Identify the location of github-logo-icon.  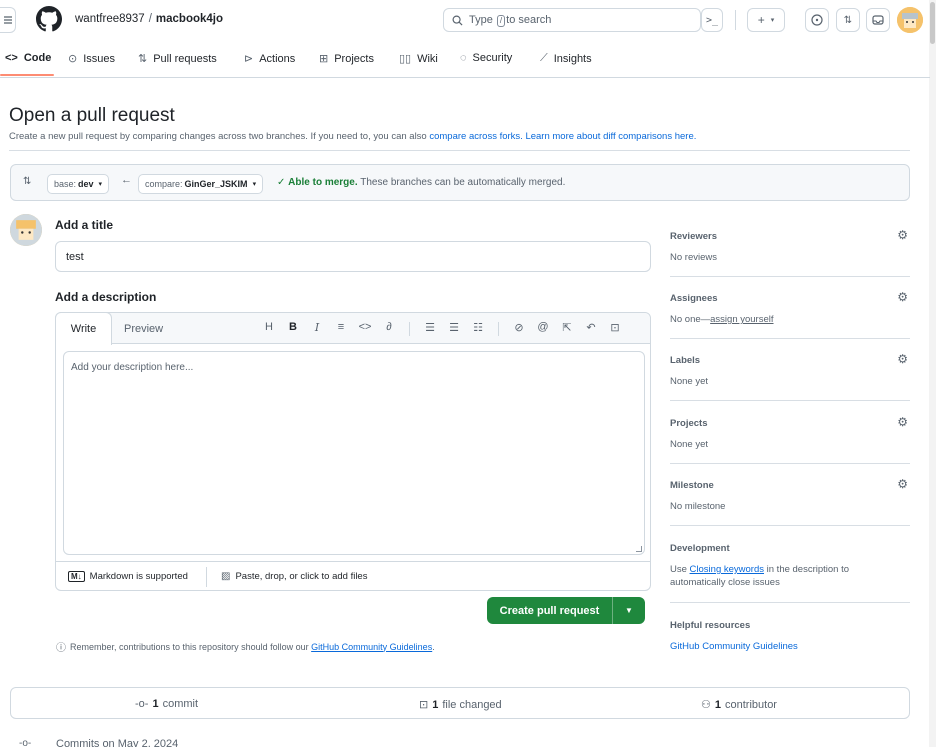
(49, 19).